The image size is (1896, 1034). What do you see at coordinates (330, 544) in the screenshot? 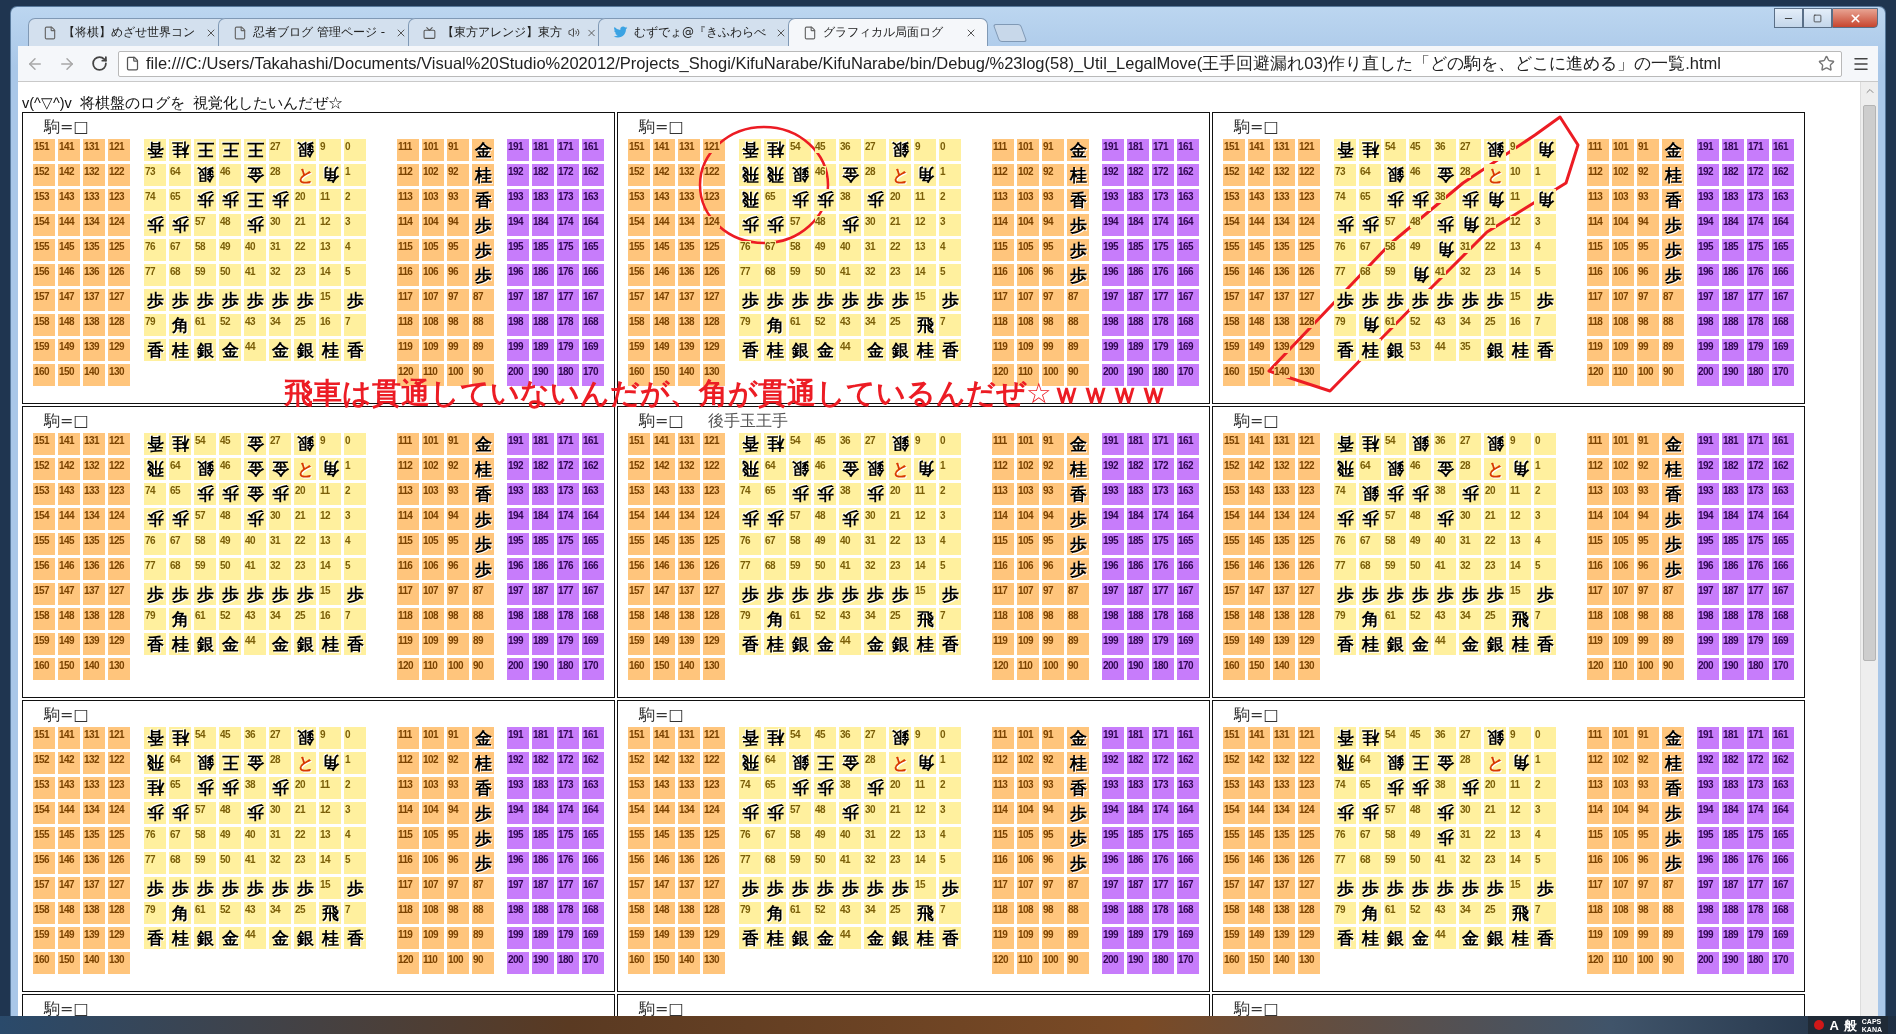
I see `board-square: 13` at bounding box center [330, 544].